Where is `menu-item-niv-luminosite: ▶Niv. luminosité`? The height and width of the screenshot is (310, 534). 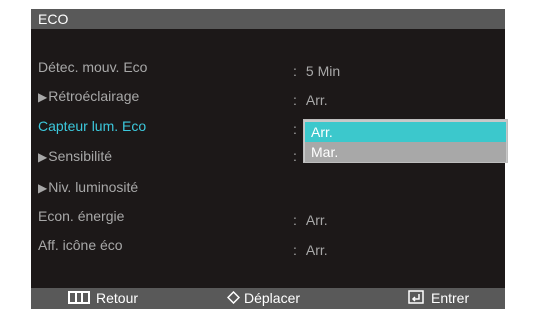
menu-item-niv-luminosite: ▶Niv. luminosité is located at coordinates (88, 187).